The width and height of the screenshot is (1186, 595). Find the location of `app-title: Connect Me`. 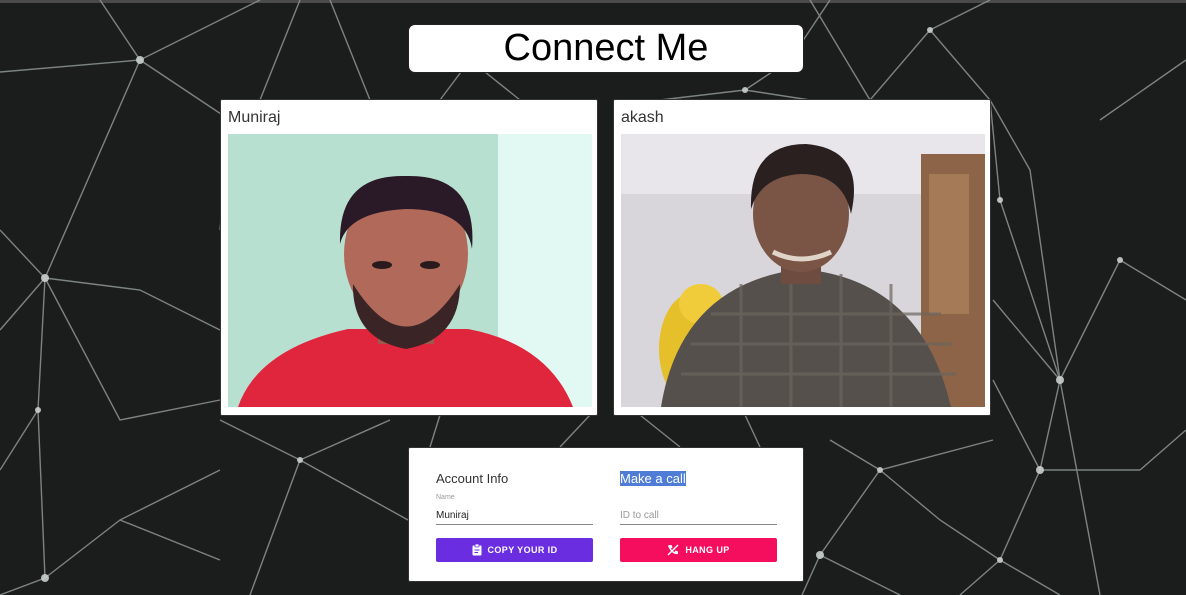

app-title: Connect Me is located at coordinates (606, 48).